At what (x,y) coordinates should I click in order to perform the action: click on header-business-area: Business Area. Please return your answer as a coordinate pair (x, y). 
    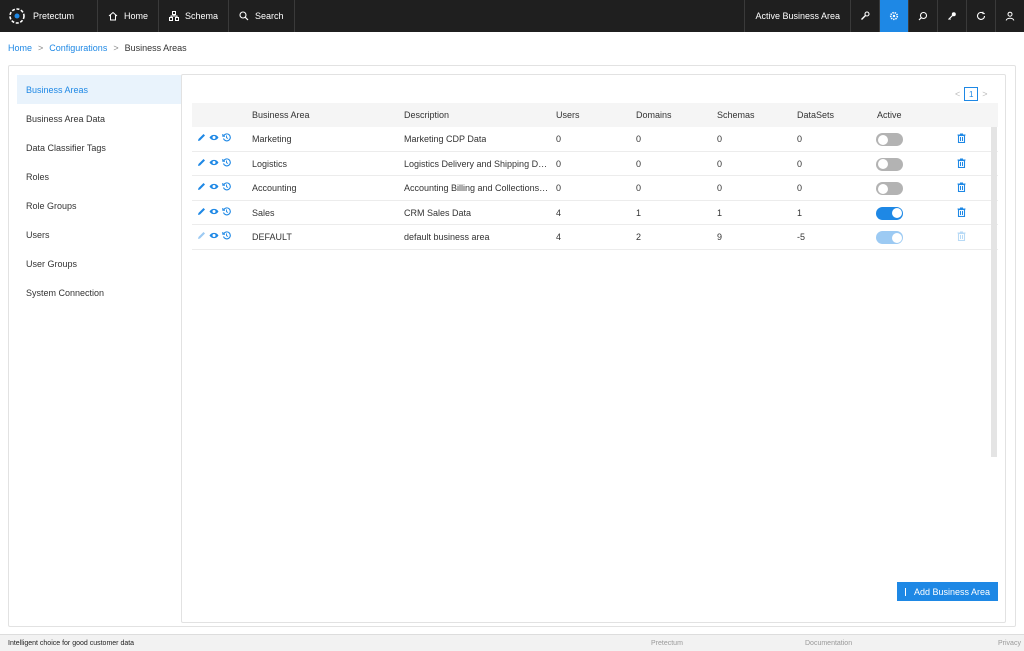
    Looking at the image, I should click on (281, 115).